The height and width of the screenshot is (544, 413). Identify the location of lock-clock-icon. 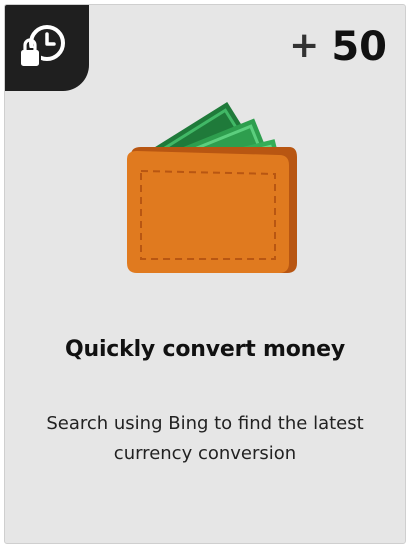
(42, 46).